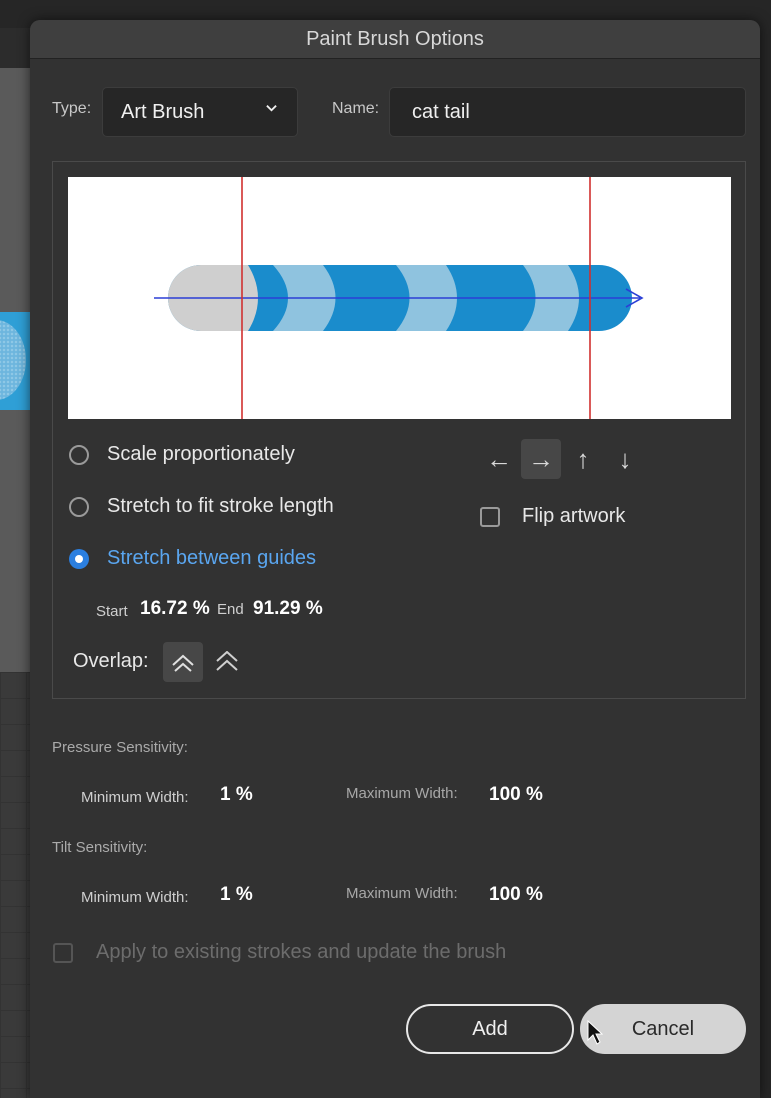 This screenshot has width=771, height=1098. Describe the element at coordinates (288, 609) in the screenshot. I see `end-value: 91.29 %` at that location.